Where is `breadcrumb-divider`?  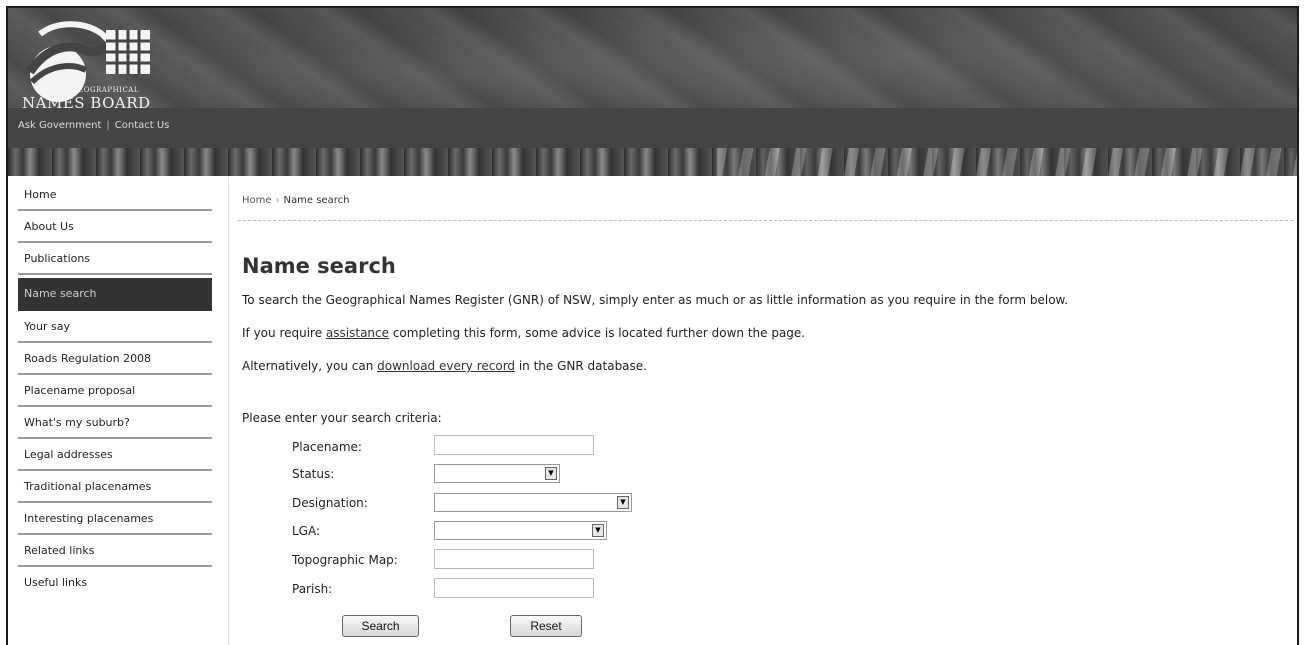
breadcrumb-divider is located at coordinates (765, 220).